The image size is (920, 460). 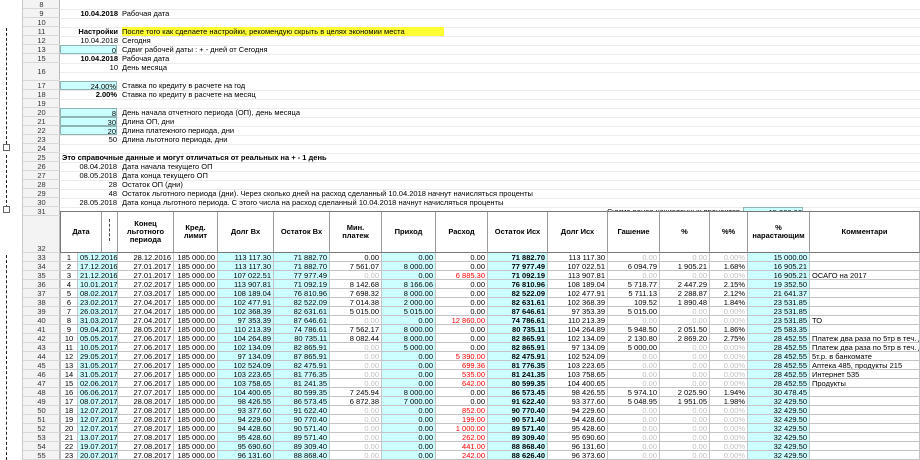 What do you see at coordinates (41, 85) in the screenshot?
I see `row-header: 17` at bounding box center [41, 85].